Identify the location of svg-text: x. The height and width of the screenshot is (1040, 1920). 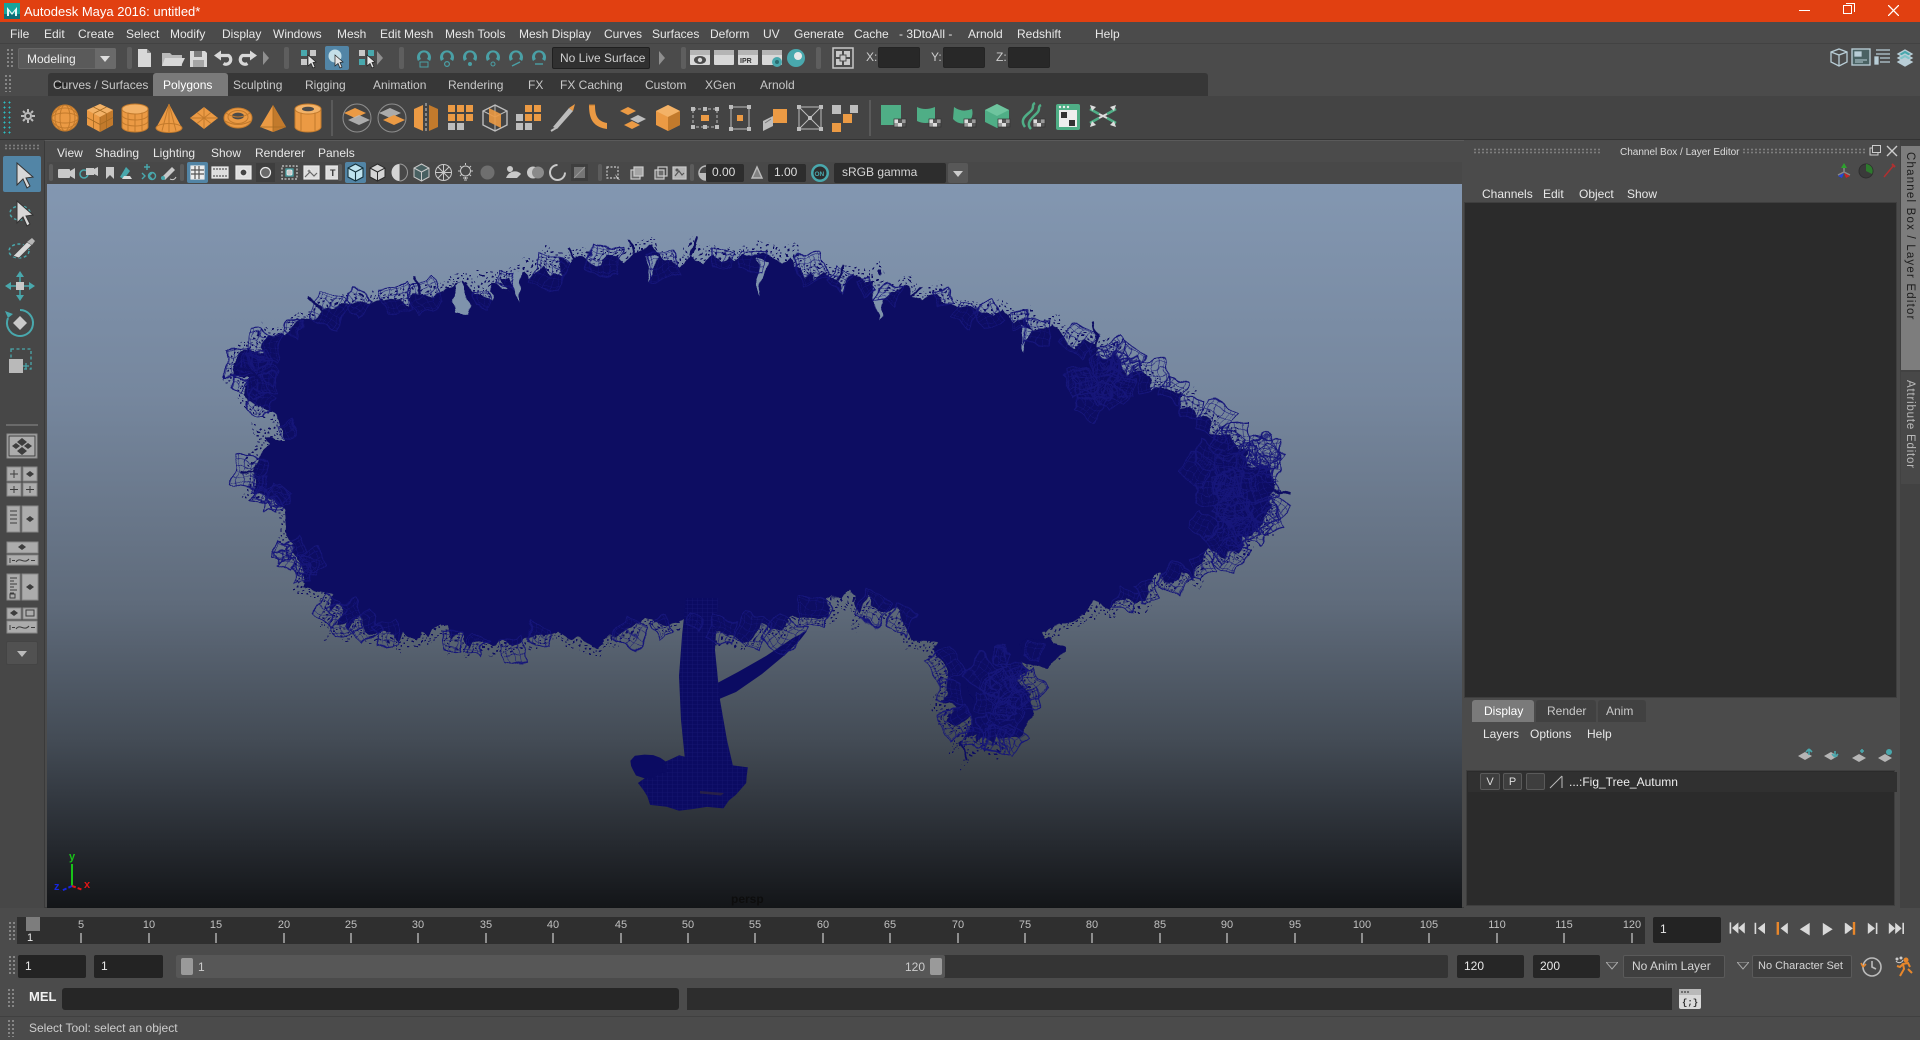
(87, 885).